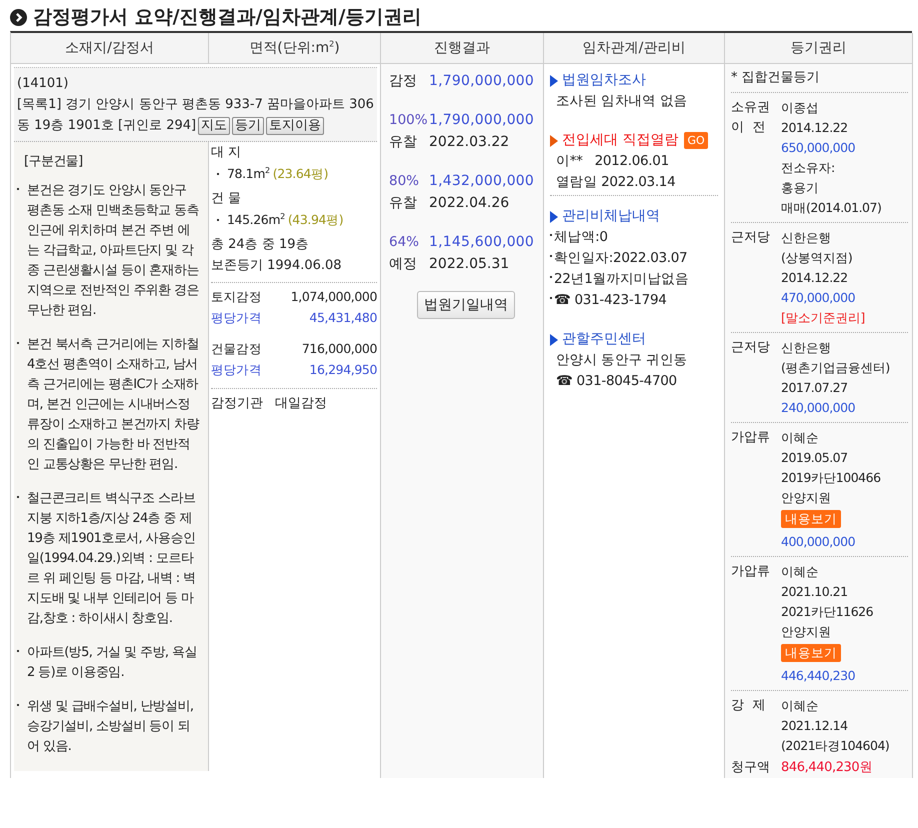 Image resolution: width=918 pixels, height=828 pixels. I want to click on appraisal-label: 건물감정, so click(236, 349).